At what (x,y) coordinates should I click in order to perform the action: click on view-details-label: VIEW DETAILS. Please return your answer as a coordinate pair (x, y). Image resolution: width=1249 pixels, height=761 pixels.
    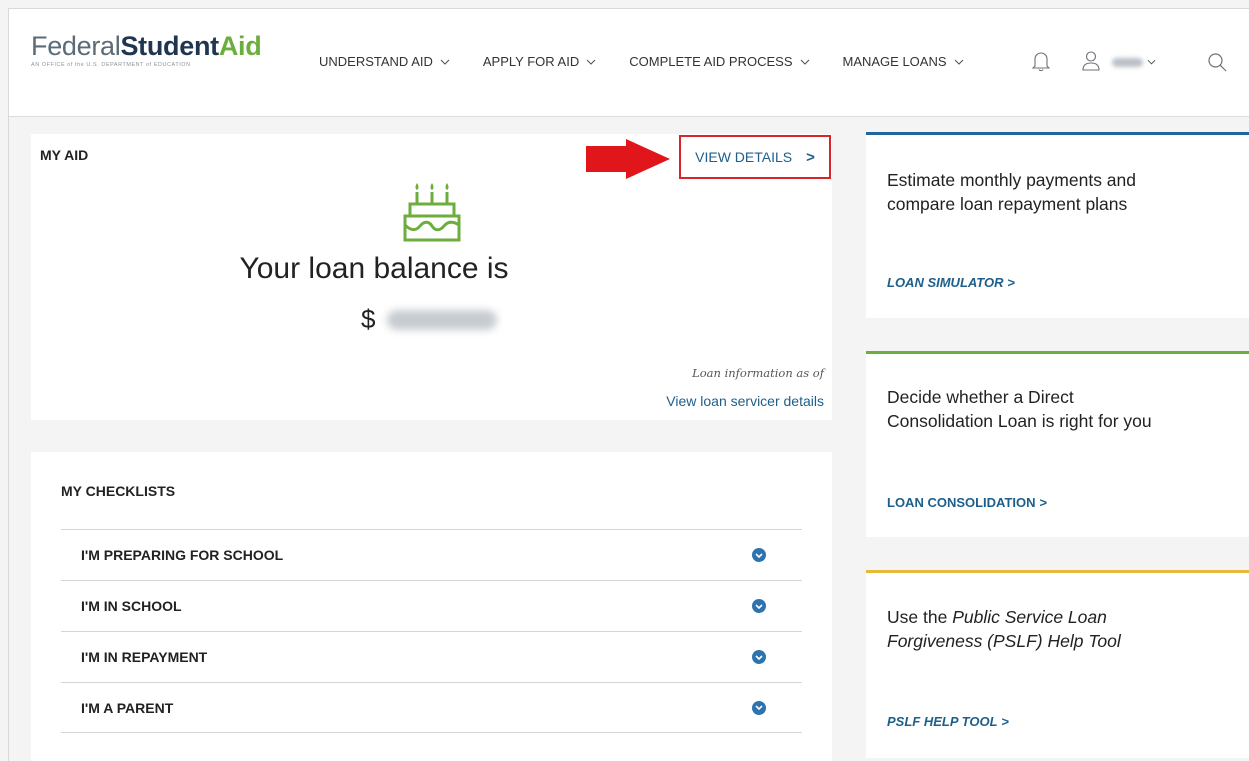
    Looking at the image, I should click on (744, 157).